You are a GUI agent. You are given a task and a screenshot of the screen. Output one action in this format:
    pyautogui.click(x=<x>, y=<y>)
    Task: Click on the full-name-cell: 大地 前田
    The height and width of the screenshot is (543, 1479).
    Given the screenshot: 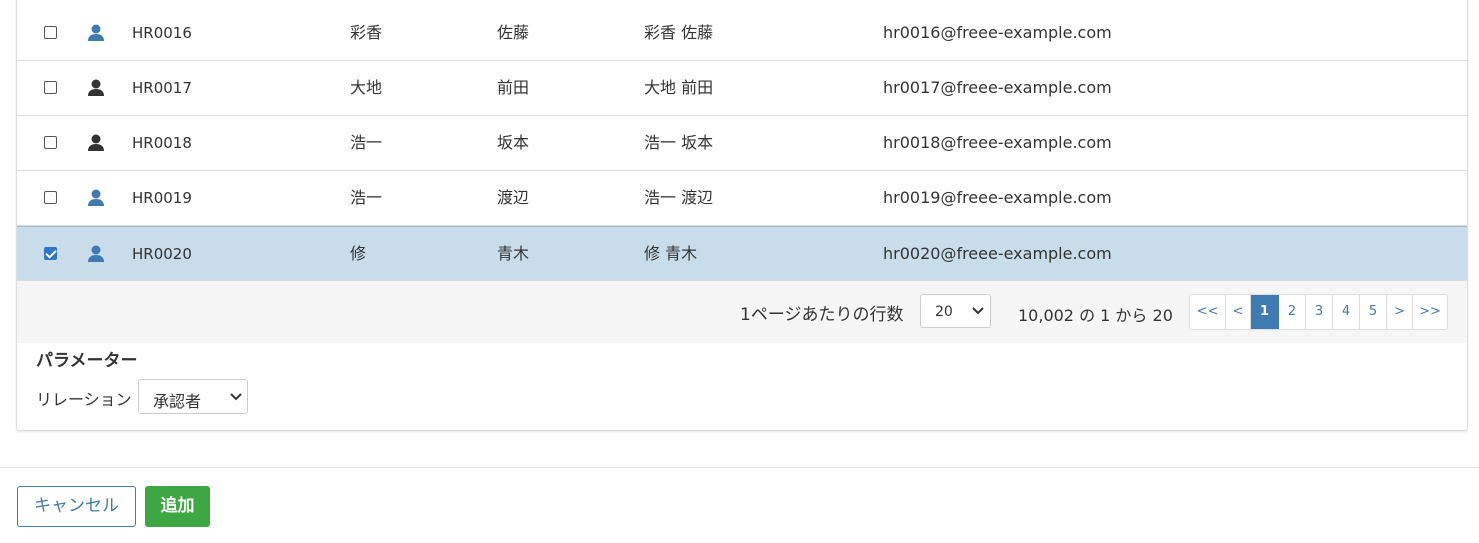 What is the action you would take?
    pyautogui.click(x=679, y=87)
    